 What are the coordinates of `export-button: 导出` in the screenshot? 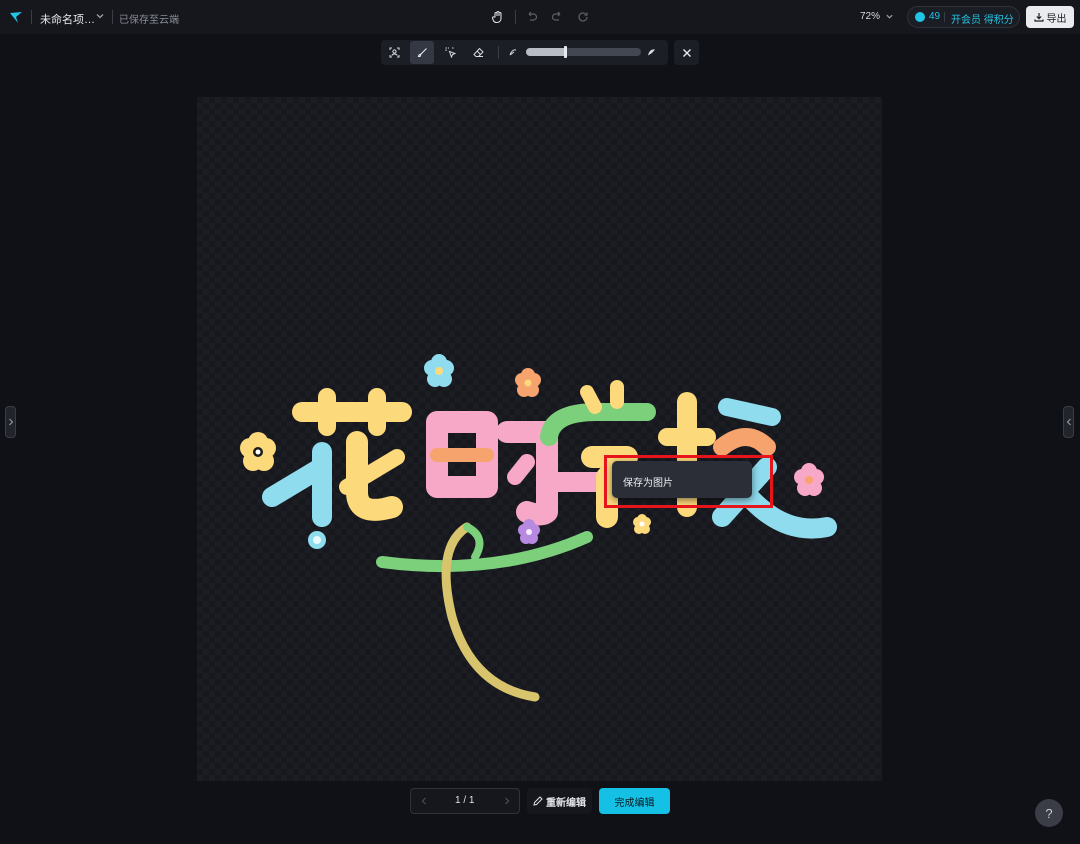 It's located at (1050, 17).